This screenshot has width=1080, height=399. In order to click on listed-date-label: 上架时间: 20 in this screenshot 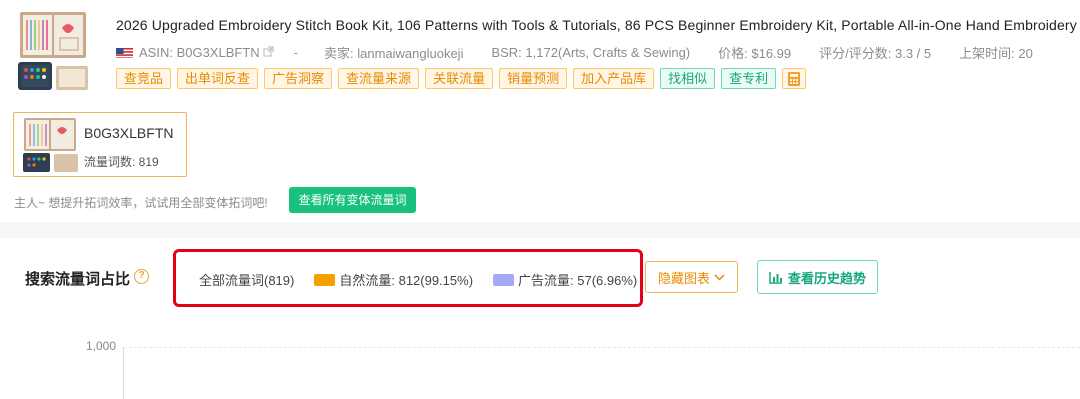, I will do `click(996, 53)`.